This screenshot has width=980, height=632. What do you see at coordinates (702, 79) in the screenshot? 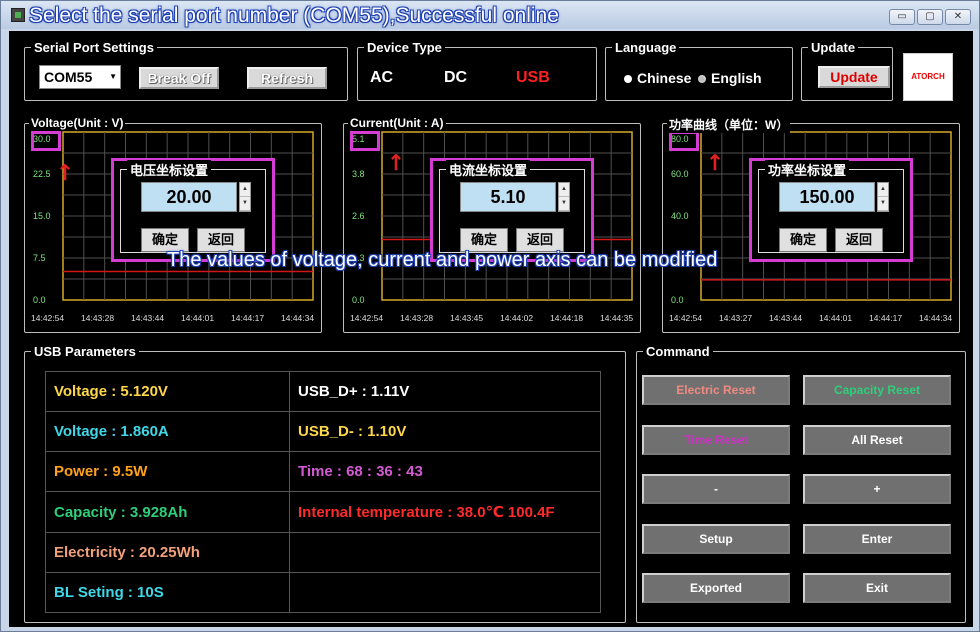
I see `radio-icon` at bounding box center [702, 79].